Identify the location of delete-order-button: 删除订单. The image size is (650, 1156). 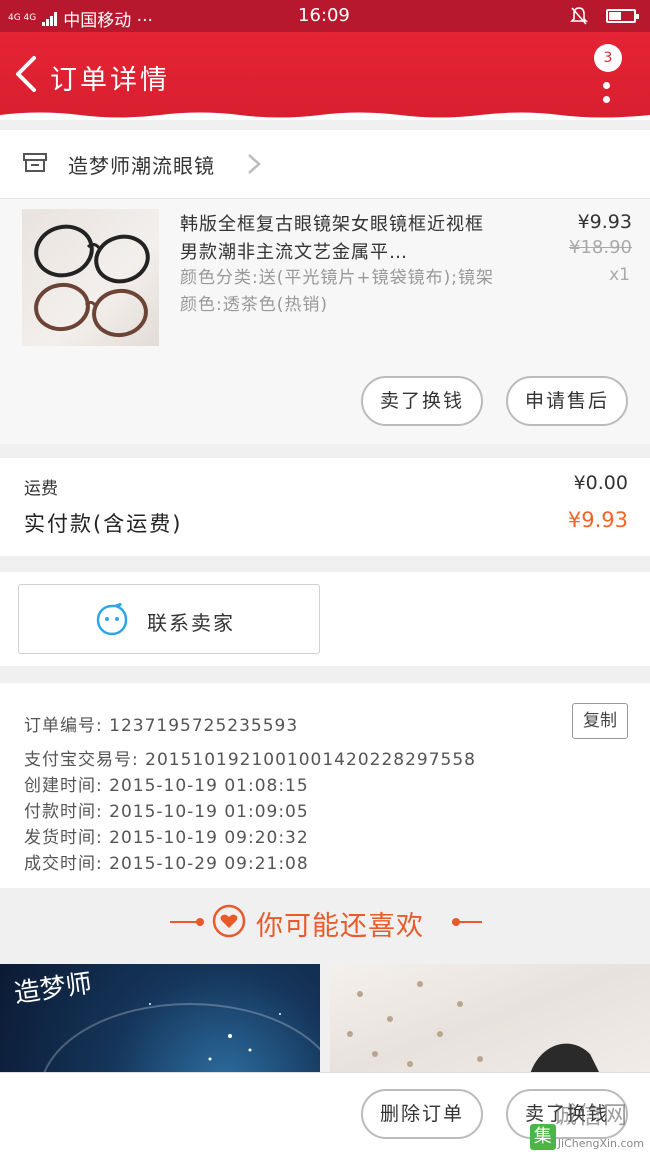
(422, 1114).